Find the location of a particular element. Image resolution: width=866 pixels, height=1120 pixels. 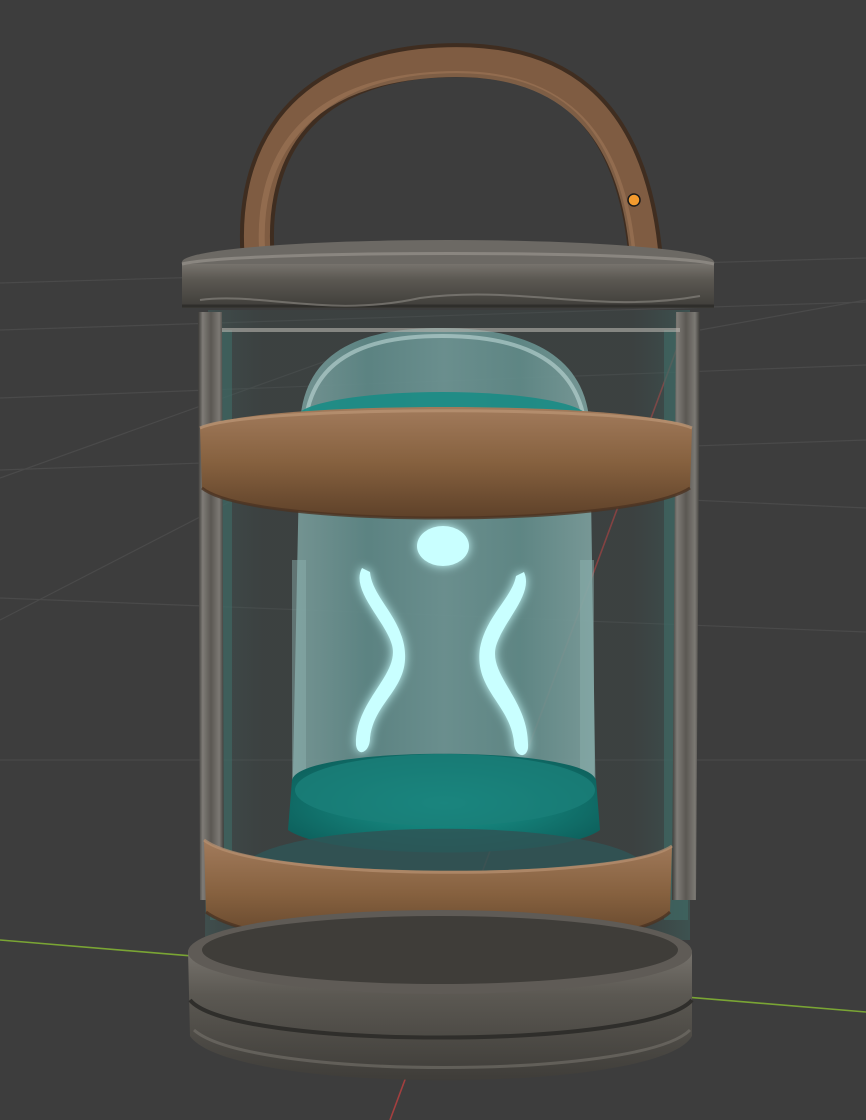

lantern-handle is located at coordinates (450, 160).